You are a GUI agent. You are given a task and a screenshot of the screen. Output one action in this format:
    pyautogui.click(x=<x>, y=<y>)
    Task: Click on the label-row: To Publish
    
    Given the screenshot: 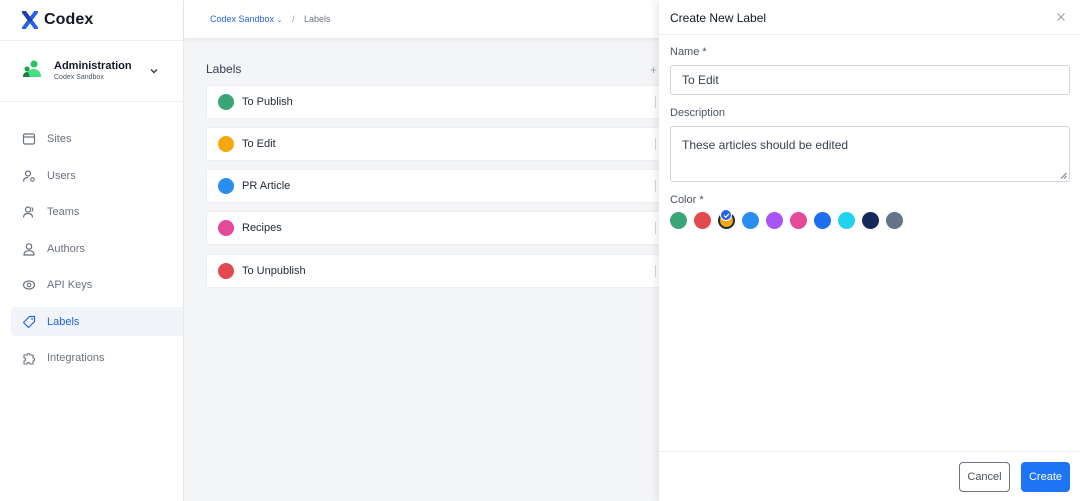 What is the action you would take?
    pyautogui.click(x=433, y=102)
    